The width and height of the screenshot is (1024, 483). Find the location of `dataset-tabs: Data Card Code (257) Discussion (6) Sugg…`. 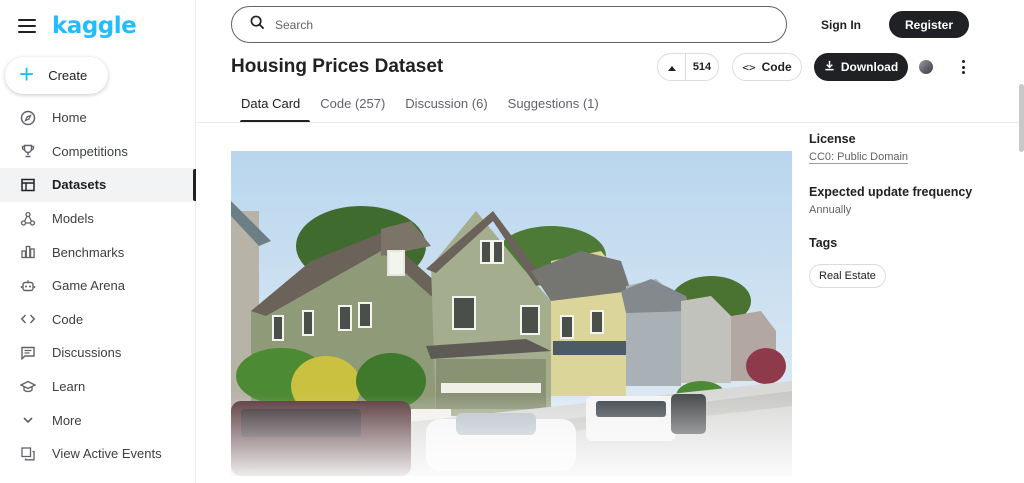

dataset-tabs: Data Card Code (257) Discussion (6) Sugg… is located at coordinates (420, 106).